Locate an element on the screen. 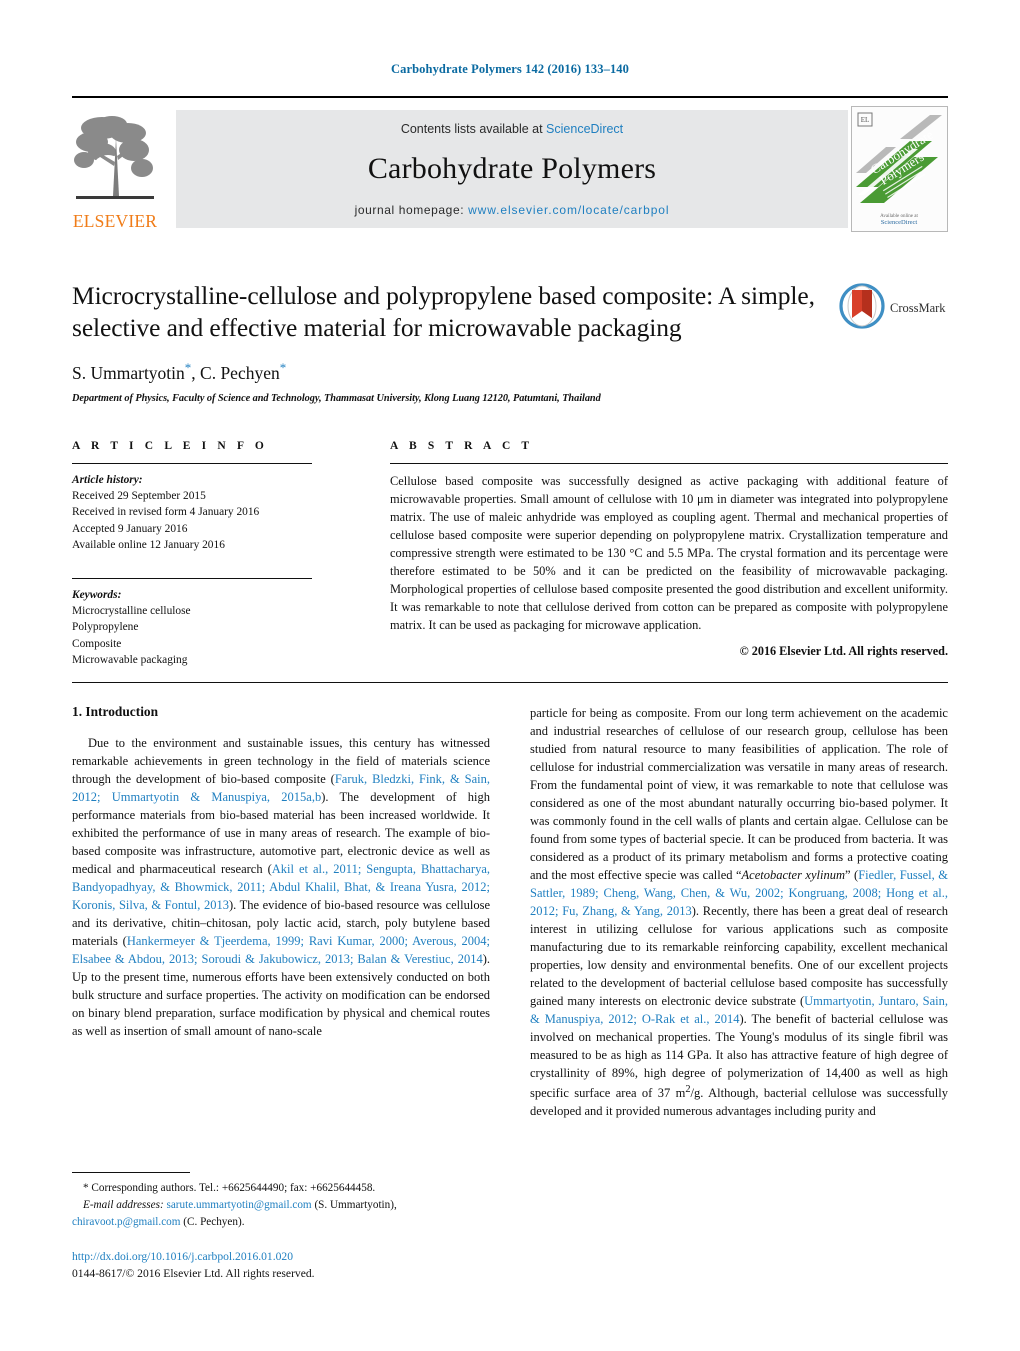  abstract-rule is located at coordinates (669, 463).